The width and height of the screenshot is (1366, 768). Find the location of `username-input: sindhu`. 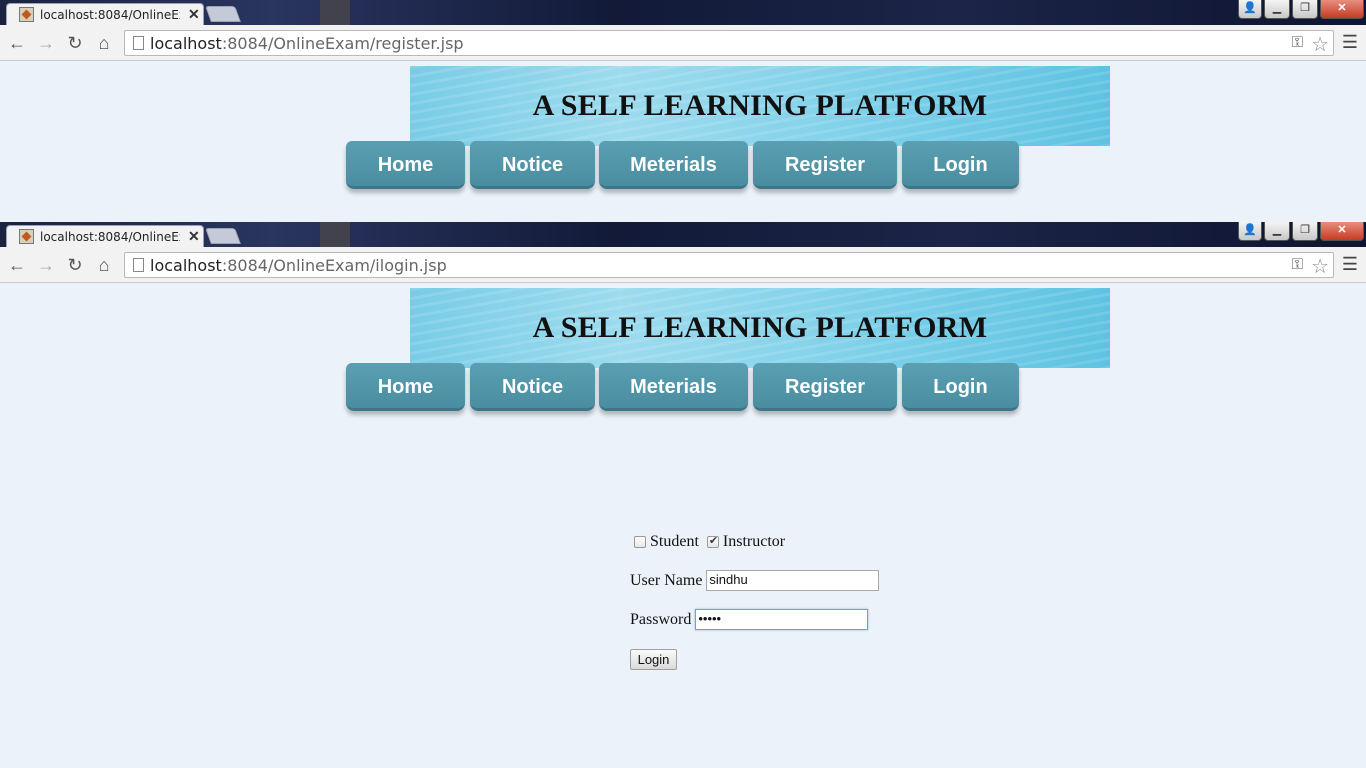

username-input: sindhu is located at coordinates (793, 580).